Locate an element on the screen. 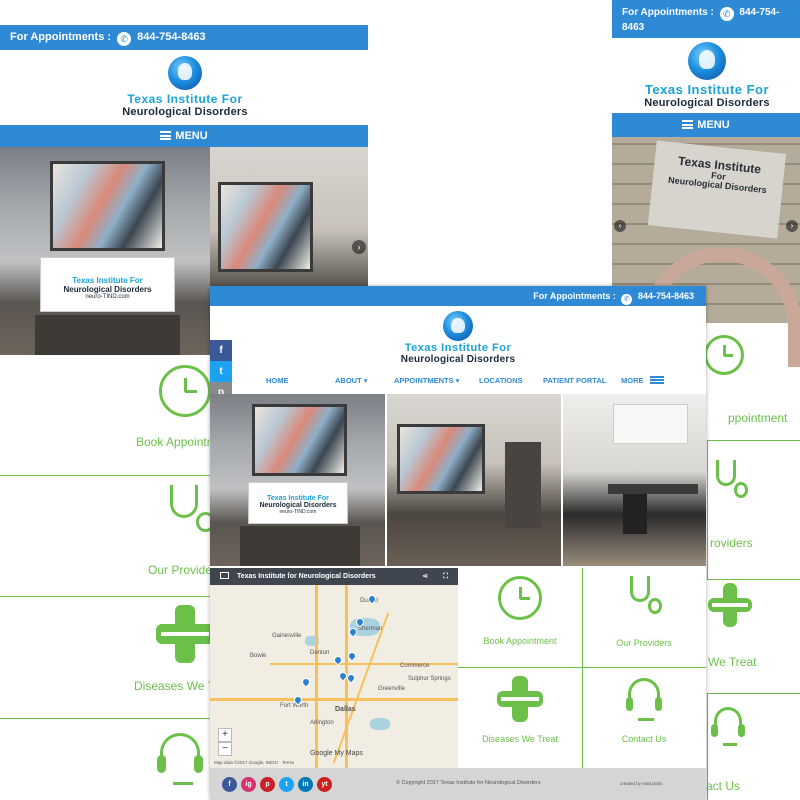  brain-logo-icon is located at coordinates (707, 61).